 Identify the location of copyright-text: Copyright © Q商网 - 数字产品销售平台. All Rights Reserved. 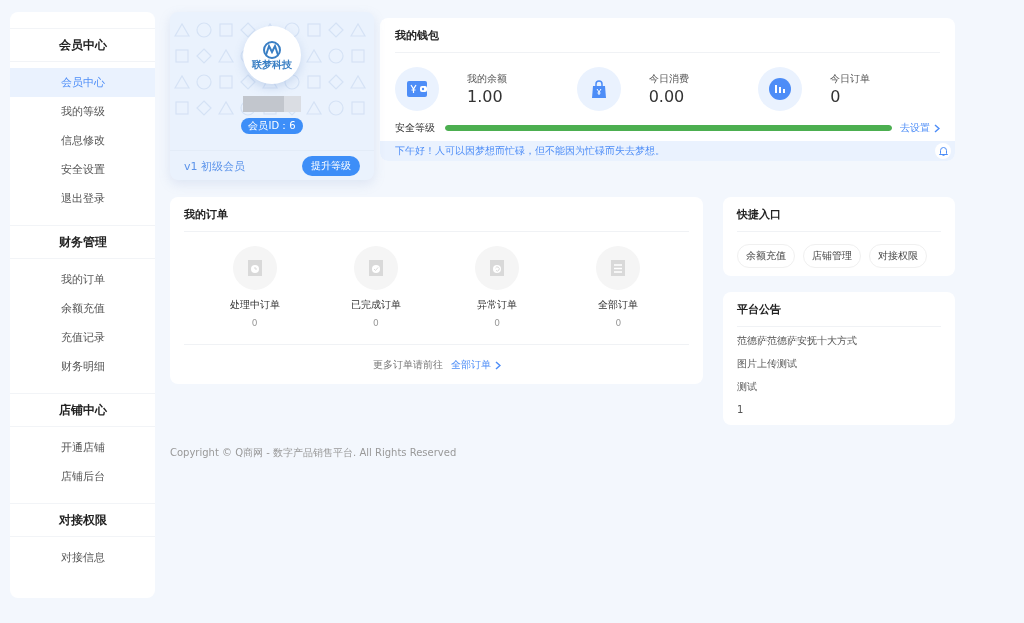
(313, 452).